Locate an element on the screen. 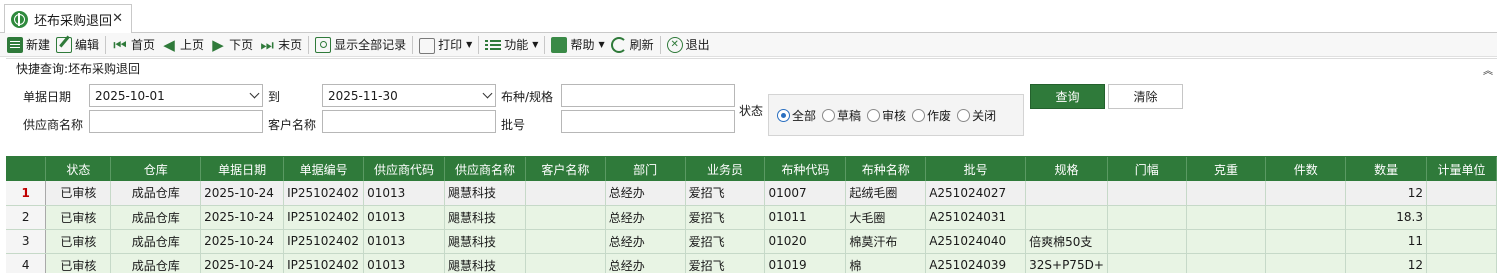  new-button: 新建 is located at coordinates (28, 45).